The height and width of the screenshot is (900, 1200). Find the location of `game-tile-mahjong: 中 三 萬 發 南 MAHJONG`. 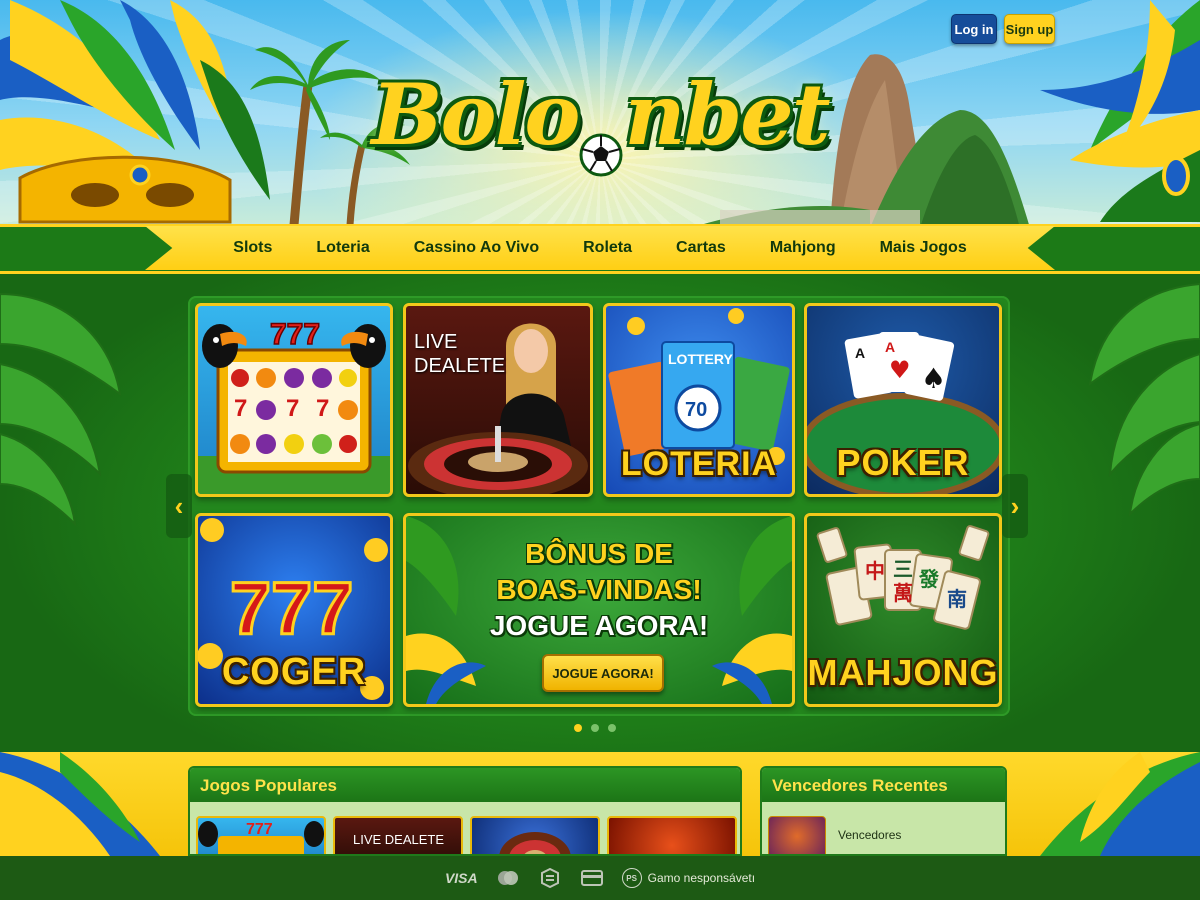

game-tile-mahjong: 中 三 萬 發 南 MAHJONG is located at coordinates (903, 610).